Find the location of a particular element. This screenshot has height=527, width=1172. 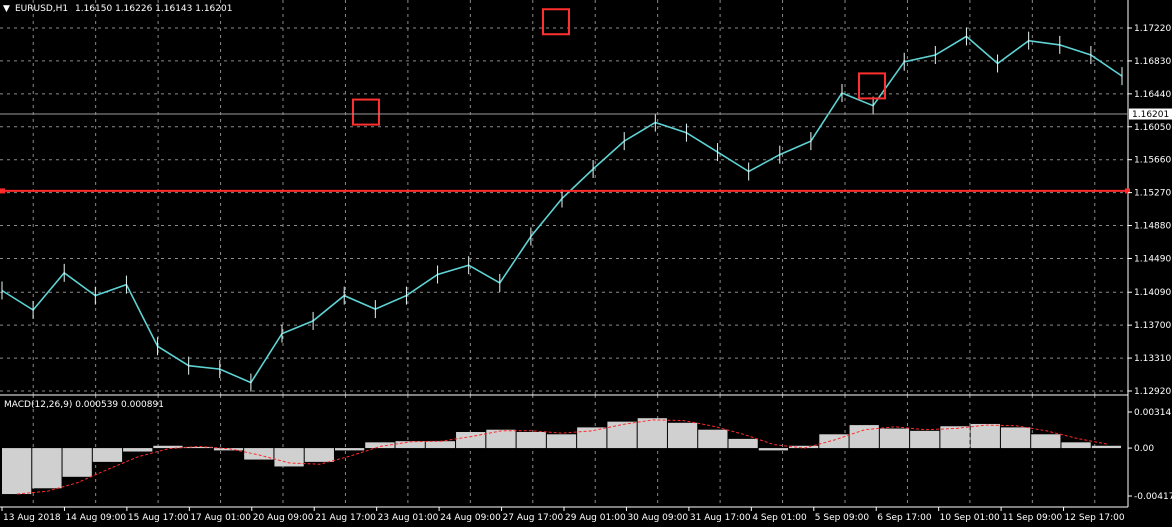

price-tick-label: 1.14880 is located at coordinates (1152, 227).